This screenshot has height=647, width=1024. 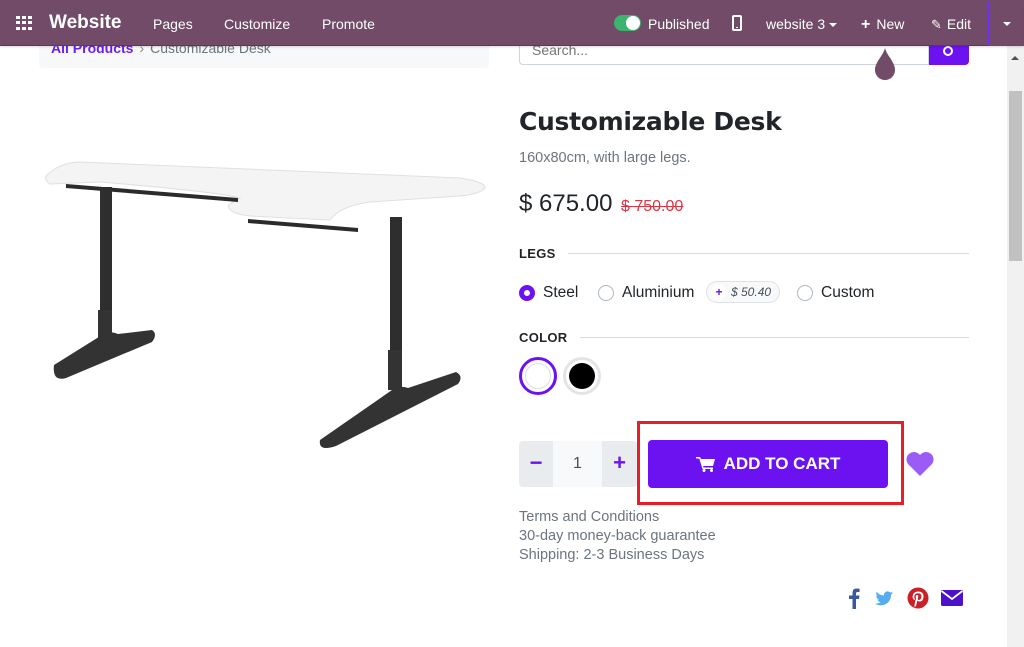 I want to click on legs-option-label: Custom, so click(x=848, y=292).